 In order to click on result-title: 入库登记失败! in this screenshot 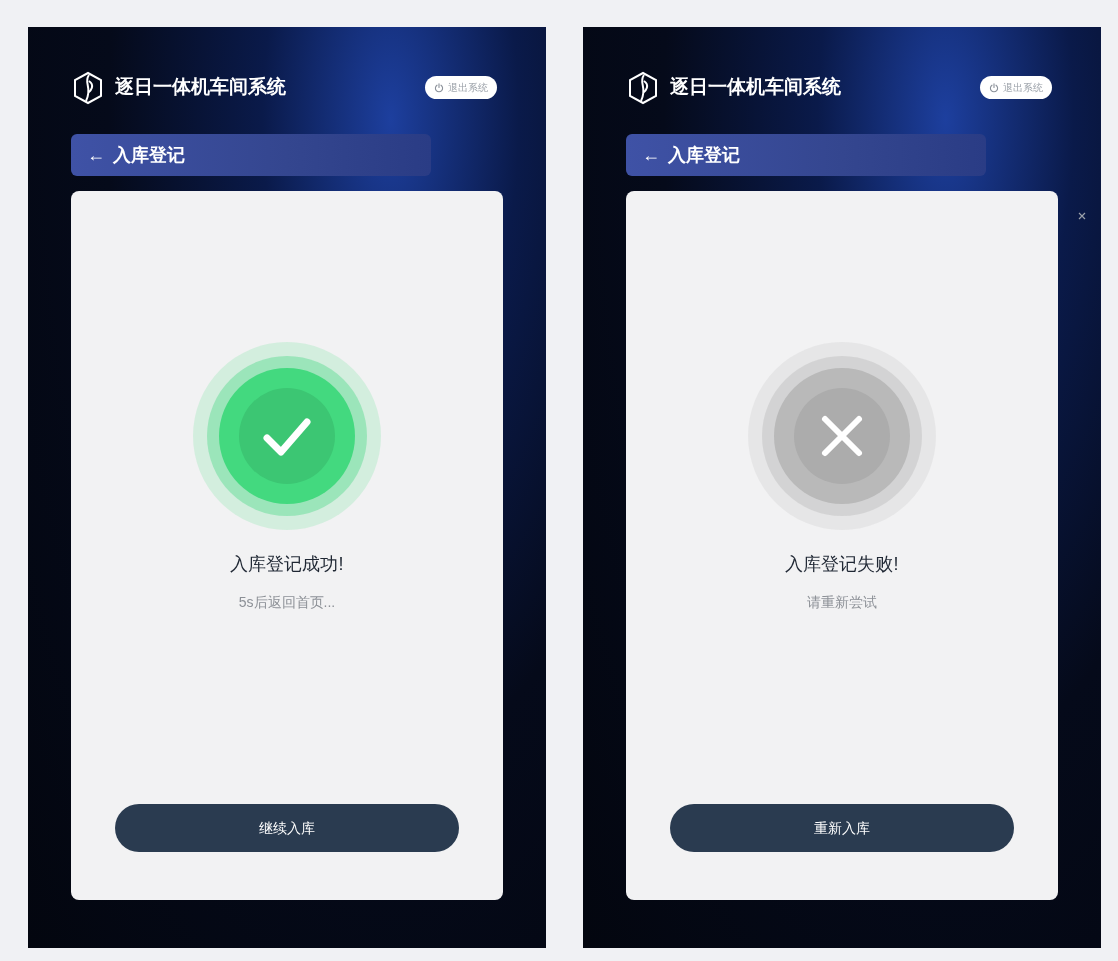, I will do `click(842, 564)`.